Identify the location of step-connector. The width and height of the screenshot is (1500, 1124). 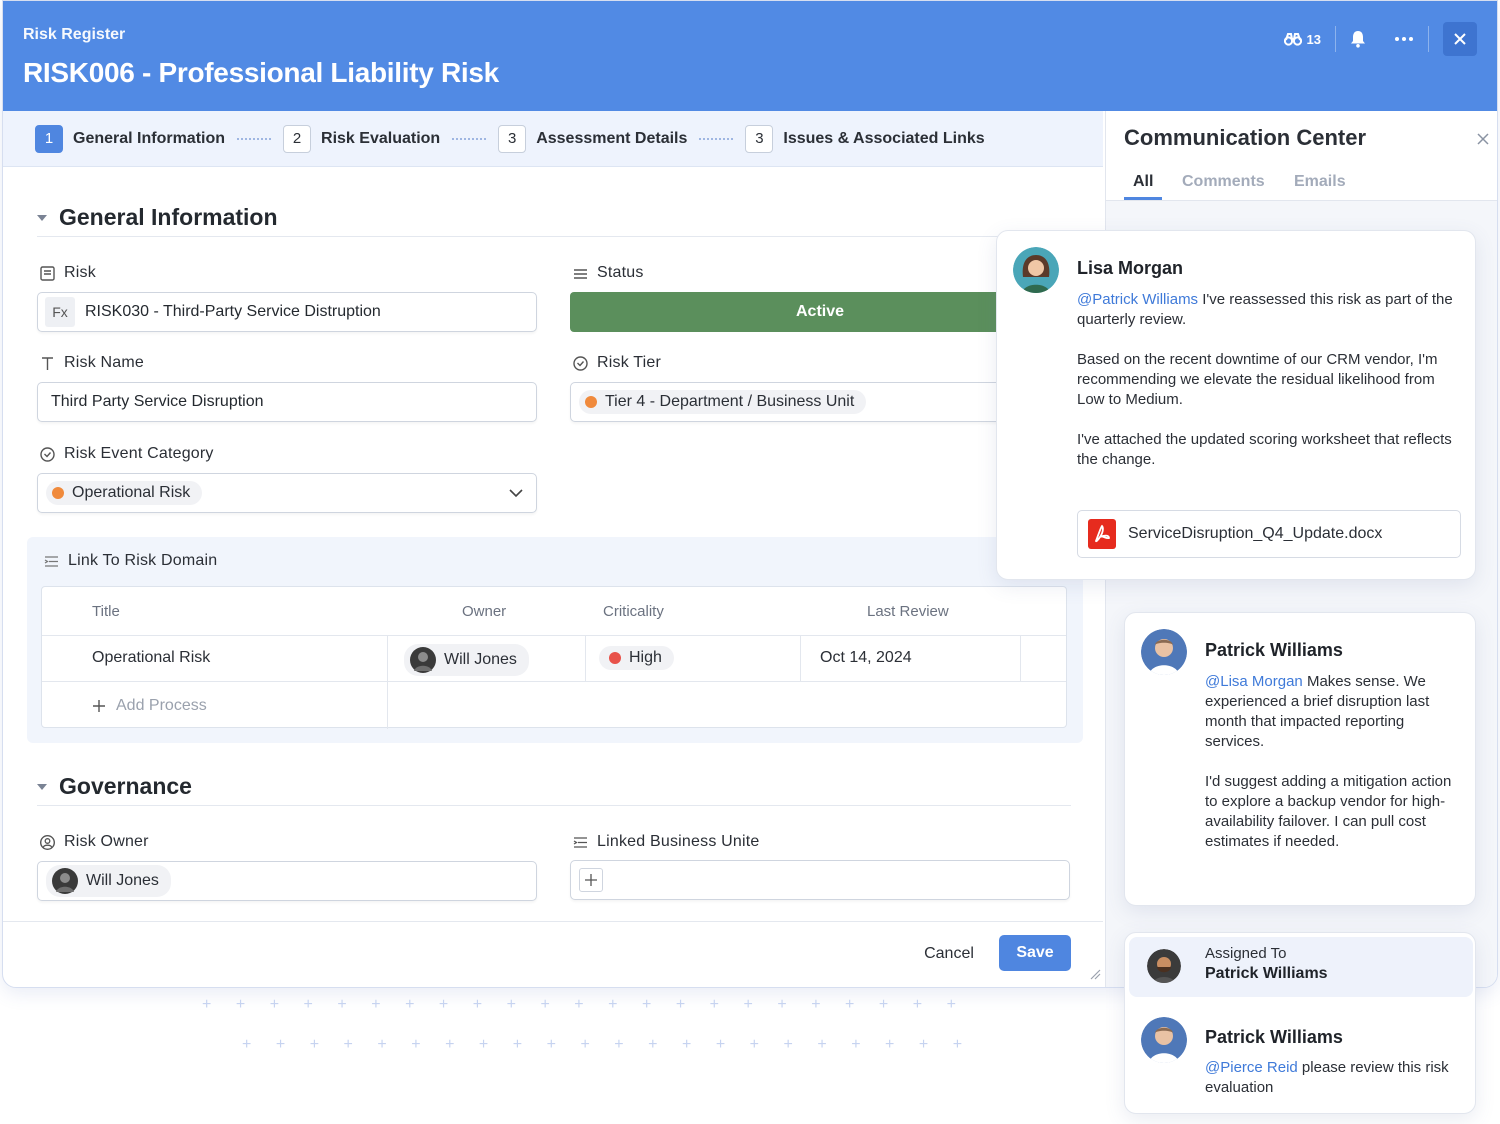
(254, 138).